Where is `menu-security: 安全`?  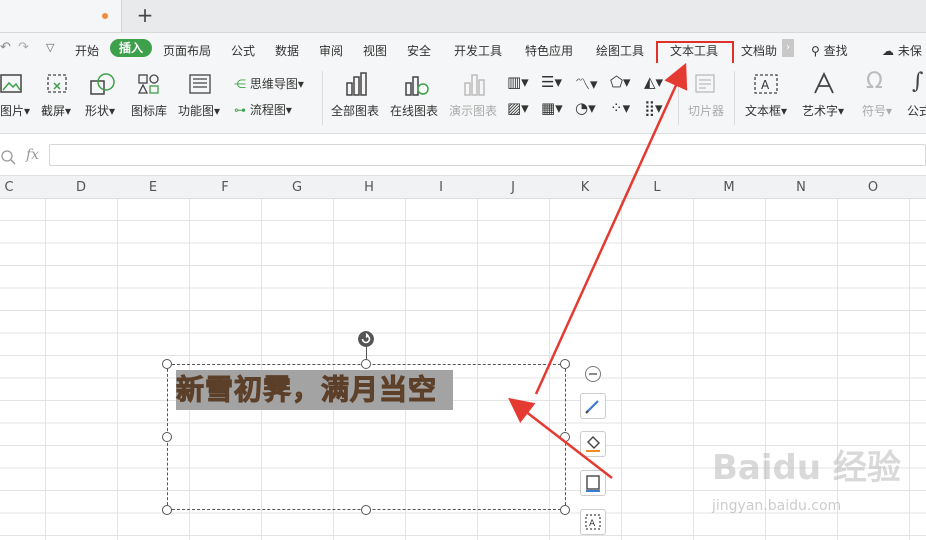 menu-security: 安全 is located at coordinates (419, 50).